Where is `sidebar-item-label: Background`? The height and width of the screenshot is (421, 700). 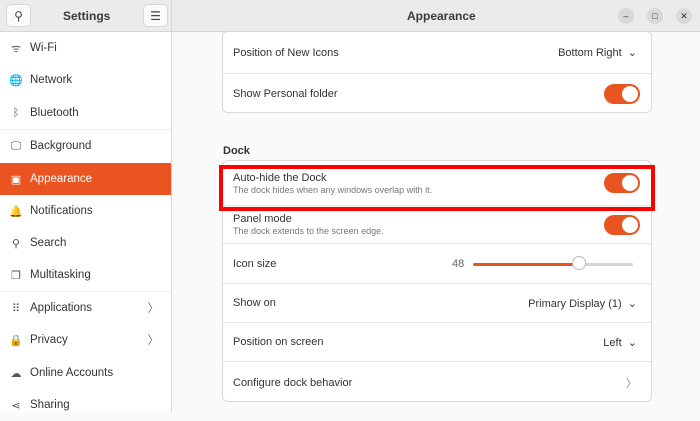
sidebar-item-label: Background is located at coordinates (61, 146).